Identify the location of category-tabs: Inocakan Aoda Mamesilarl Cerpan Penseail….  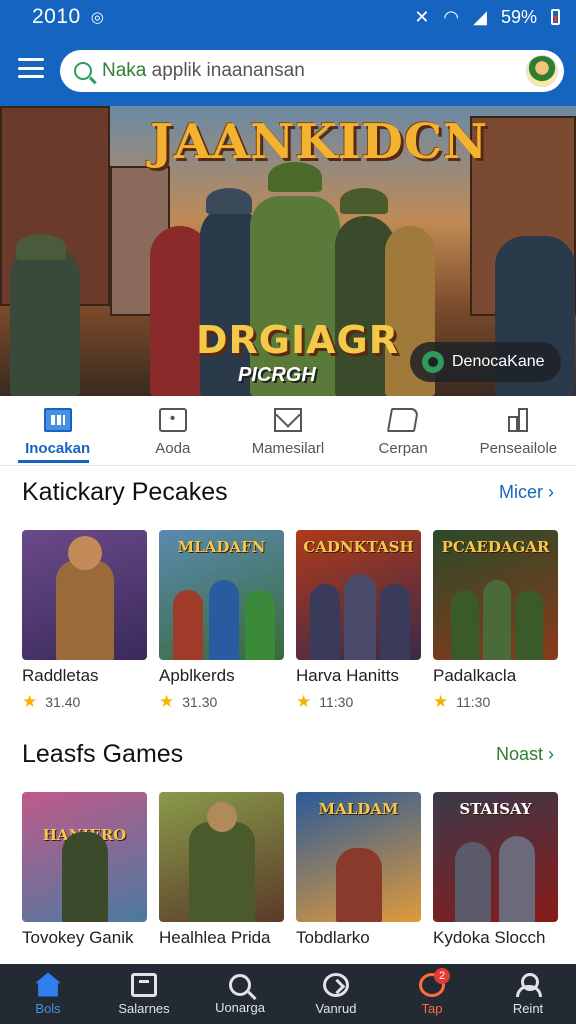
(288, 431).